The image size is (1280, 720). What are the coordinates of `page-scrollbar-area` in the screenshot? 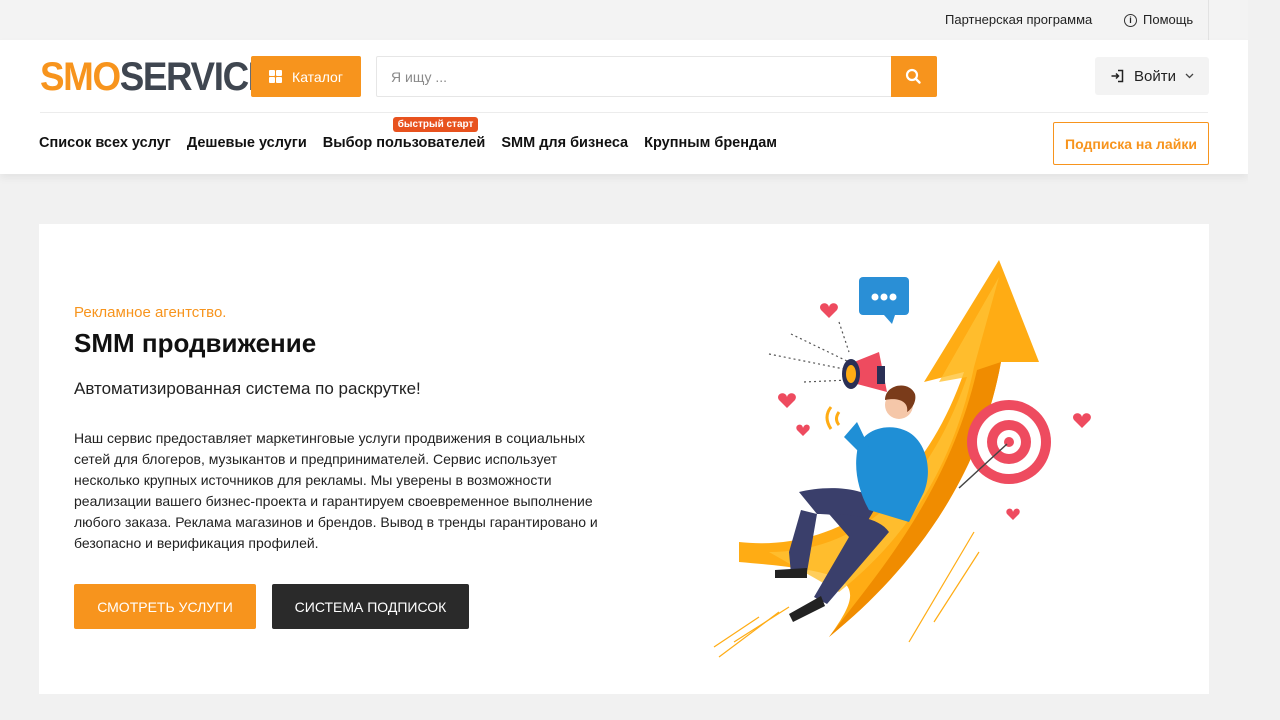 It's located at (1264, 360).